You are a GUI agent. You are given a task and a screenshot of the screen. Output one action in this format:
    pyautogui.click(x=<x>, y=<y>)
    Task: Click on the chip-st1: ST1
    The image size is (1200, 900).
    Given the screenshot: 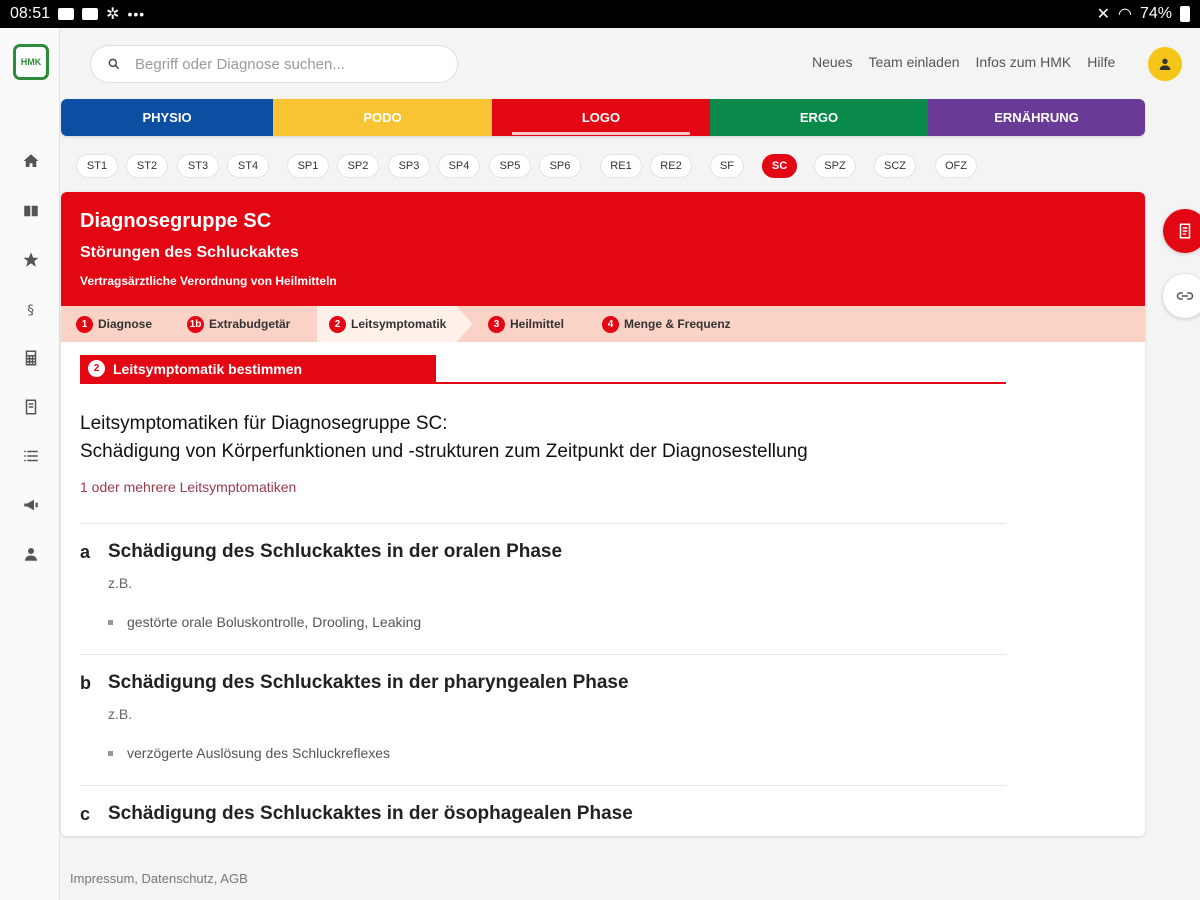 What is the action you would take?
    pyautogui.click(x=97, y=166)
    